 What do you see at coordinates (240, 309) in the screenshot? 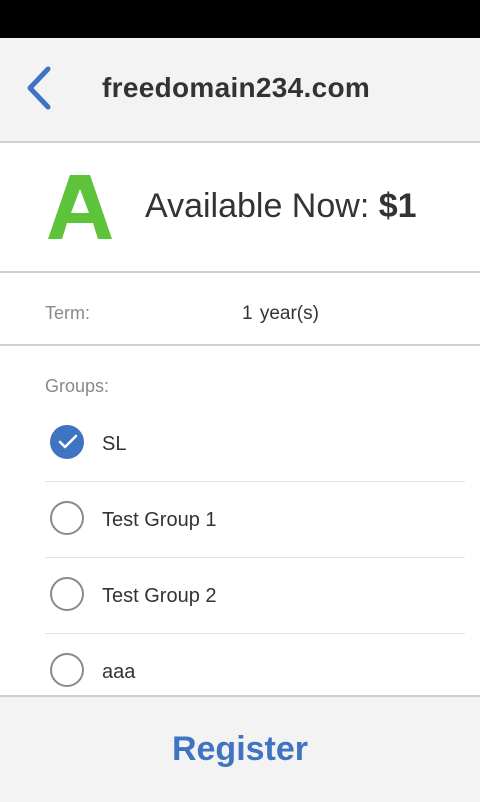
I see `term-row: Term: 1 year(s)` at bounding box center [240, 309].